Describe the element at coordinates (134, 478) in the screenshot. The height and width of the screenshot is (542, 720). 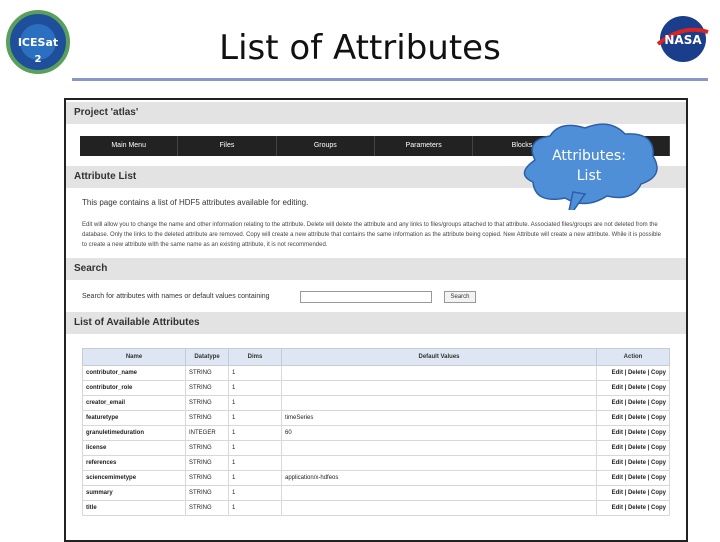
I see `attr-name: sciencemimetype` at that location.